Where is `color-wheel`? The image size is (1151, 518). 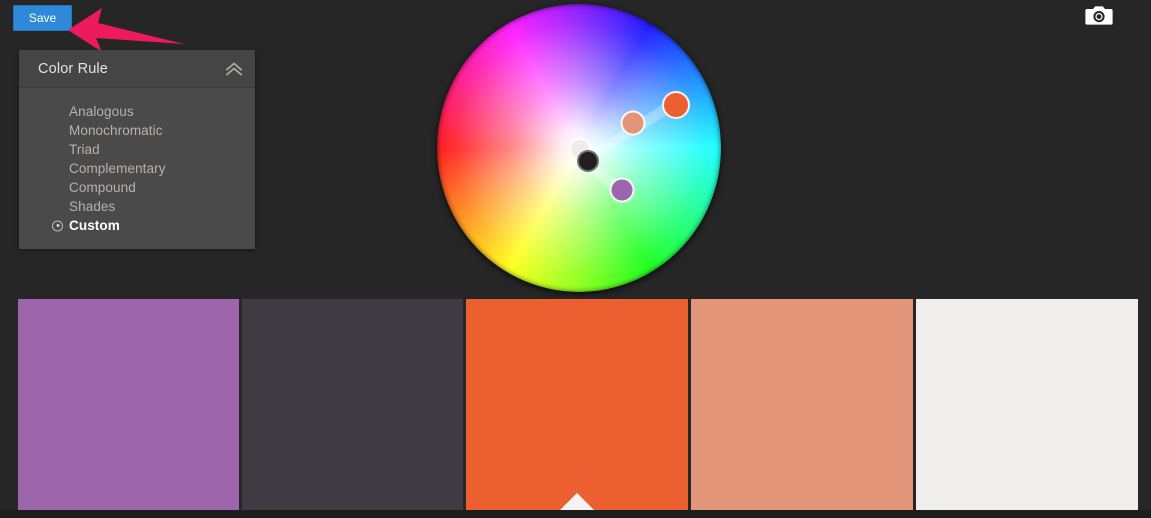
color-wheel is located at coordinates (579, 148).